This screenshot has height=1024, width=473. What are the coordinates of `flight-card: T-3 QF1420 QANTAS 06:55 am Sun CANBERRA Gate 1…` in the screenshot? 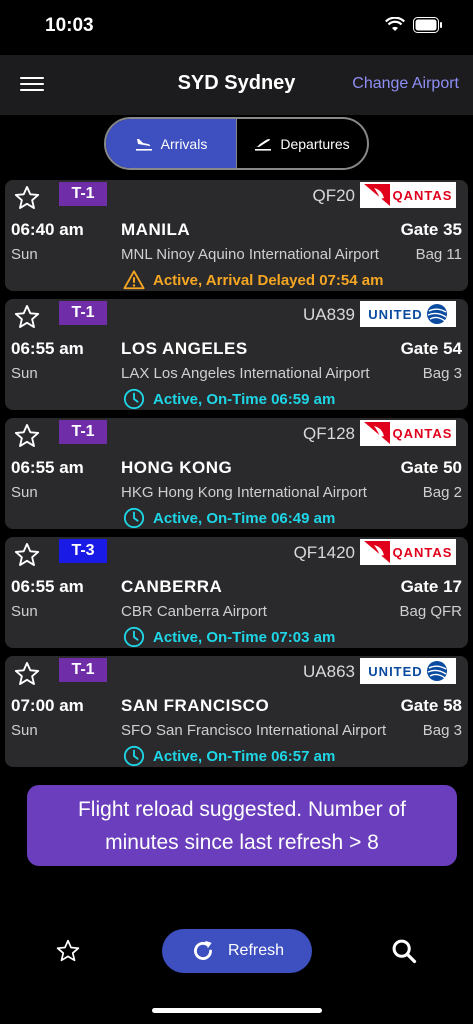 It's located at (236, 592).